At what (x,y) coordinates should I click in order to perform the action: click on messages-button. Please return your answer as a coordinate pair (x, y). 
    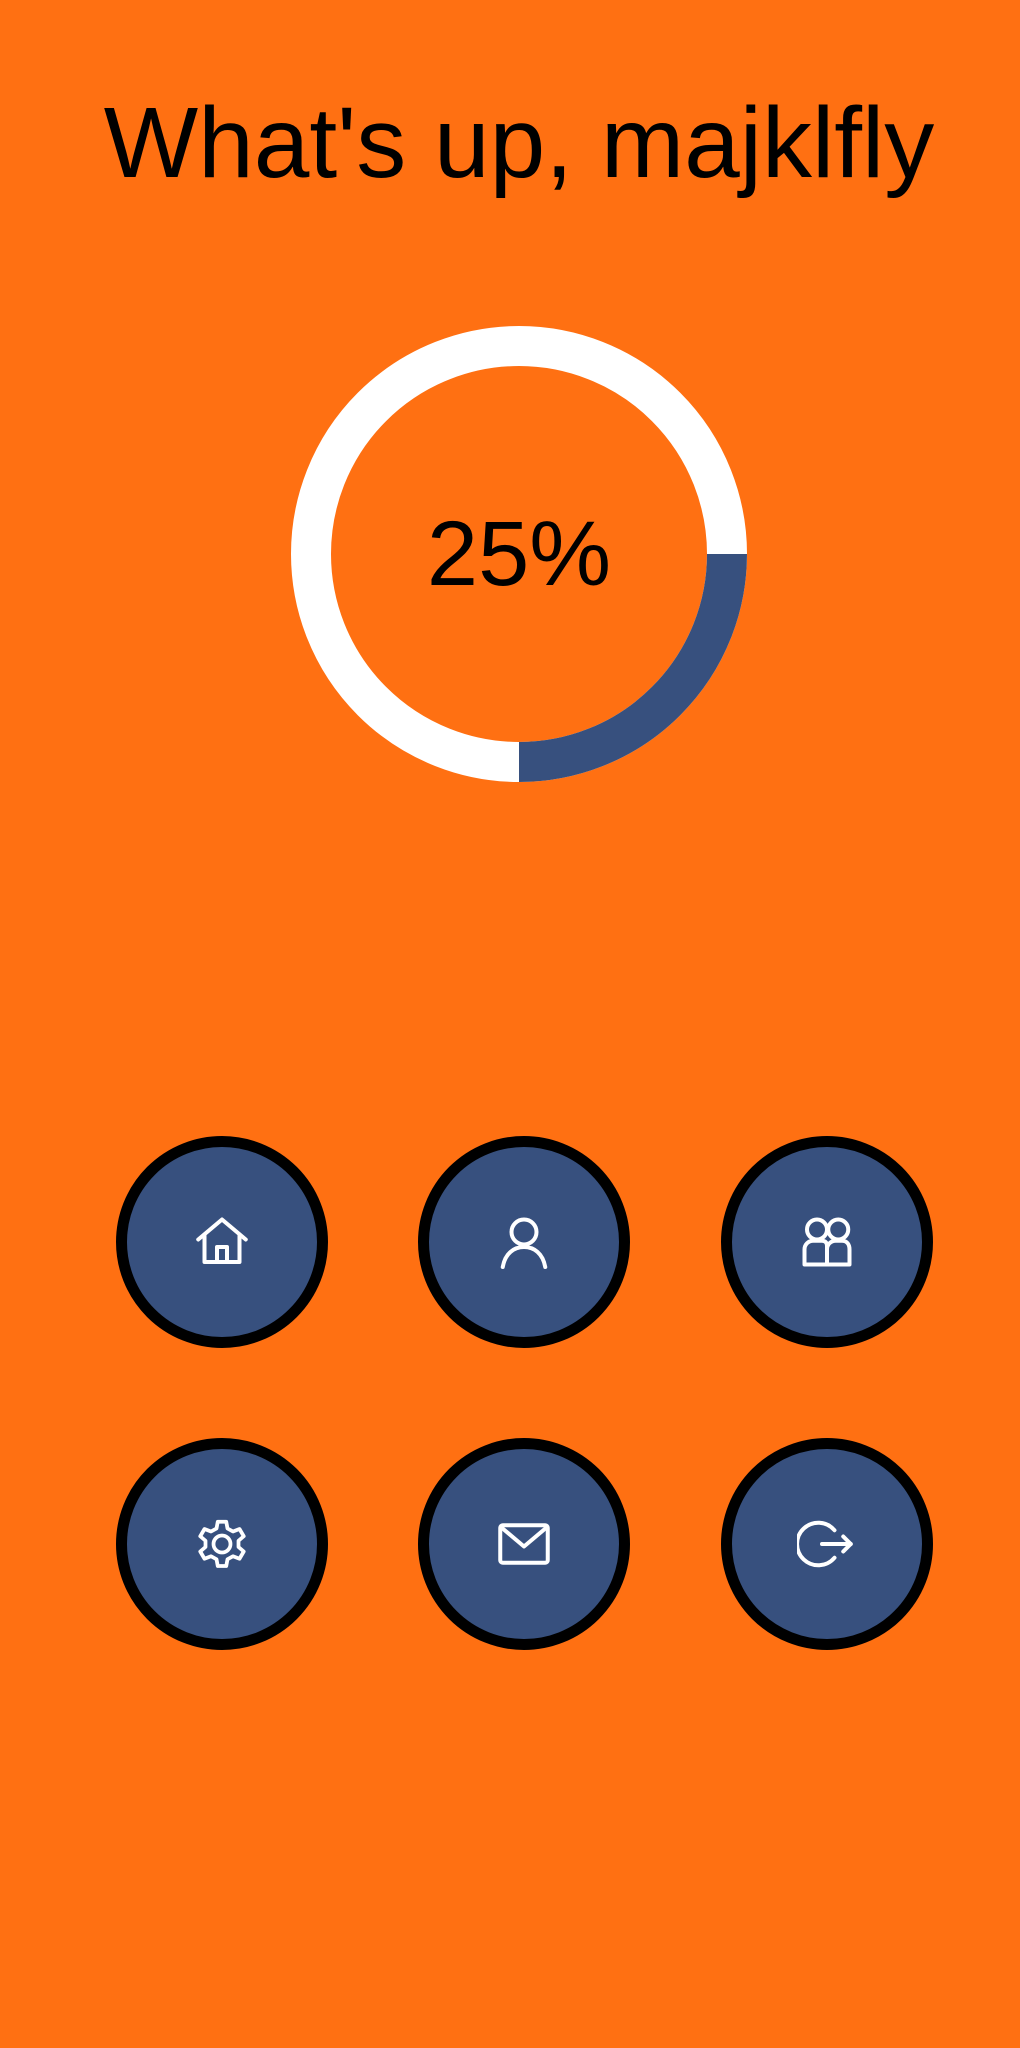
    Looking at the image, I should click on (524, 1544).